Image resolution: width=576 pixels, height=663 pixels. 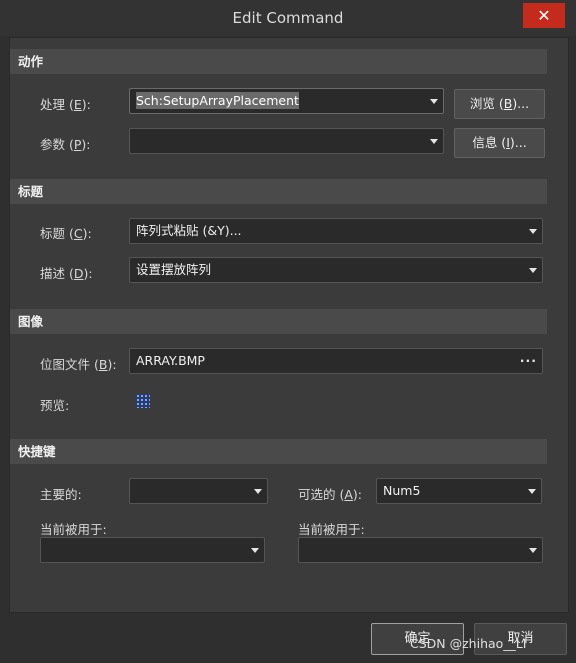 I want to click on alt-shortcut-combobox: Num5, so click(x=459, y=491).